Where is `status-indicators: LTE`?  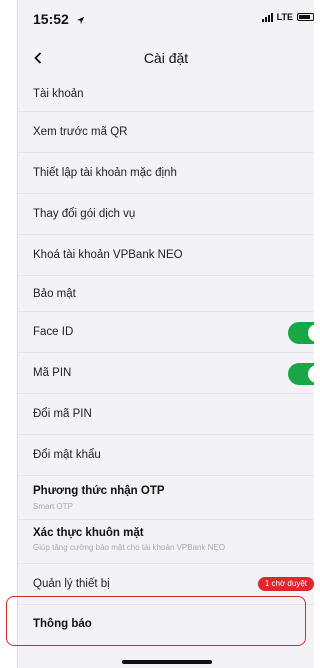
status-indicators: LTE is located at coordinates (287, 17).